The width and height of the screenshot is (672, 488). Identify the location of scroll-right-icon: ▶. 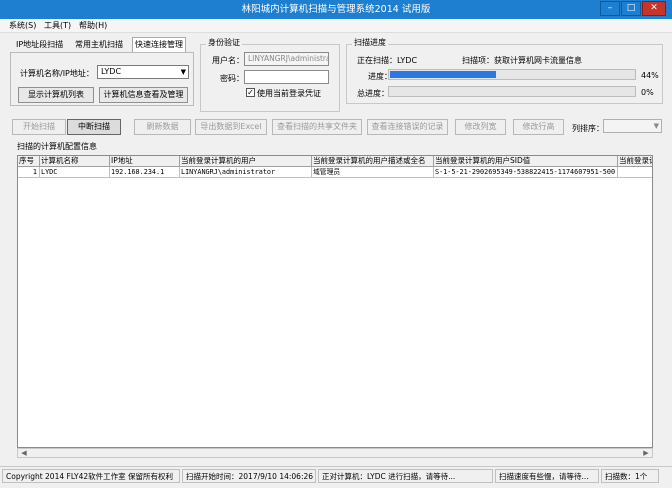
(646, 453).